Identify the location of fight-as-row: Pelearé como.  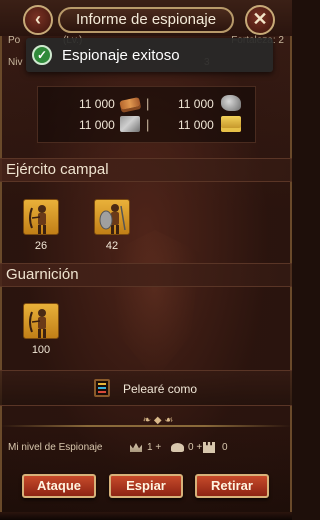
(146, 388).